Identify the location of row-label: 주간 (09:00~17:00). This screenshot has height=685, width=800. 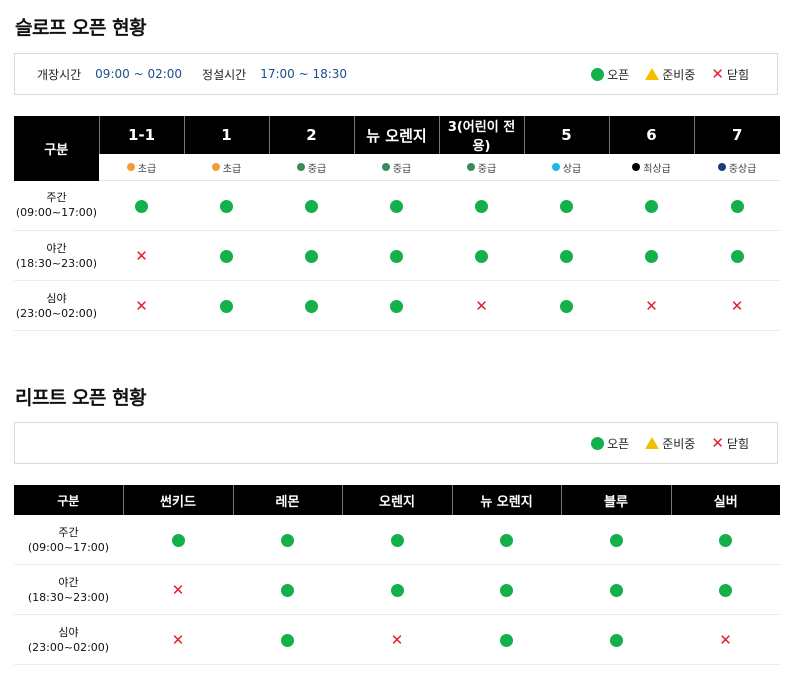
(56, 205).